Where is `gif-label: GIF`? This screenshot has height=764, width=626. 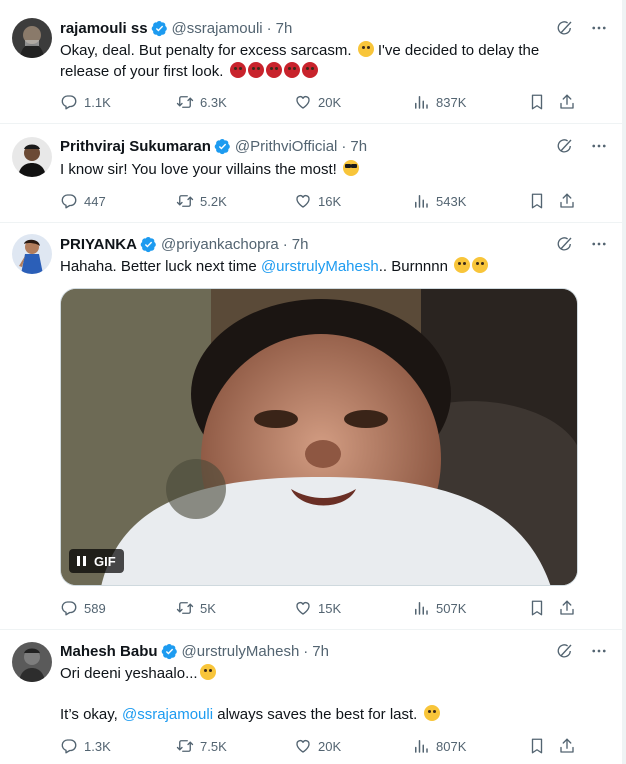 gif-label: GIF is located at coordinates (105, 561).